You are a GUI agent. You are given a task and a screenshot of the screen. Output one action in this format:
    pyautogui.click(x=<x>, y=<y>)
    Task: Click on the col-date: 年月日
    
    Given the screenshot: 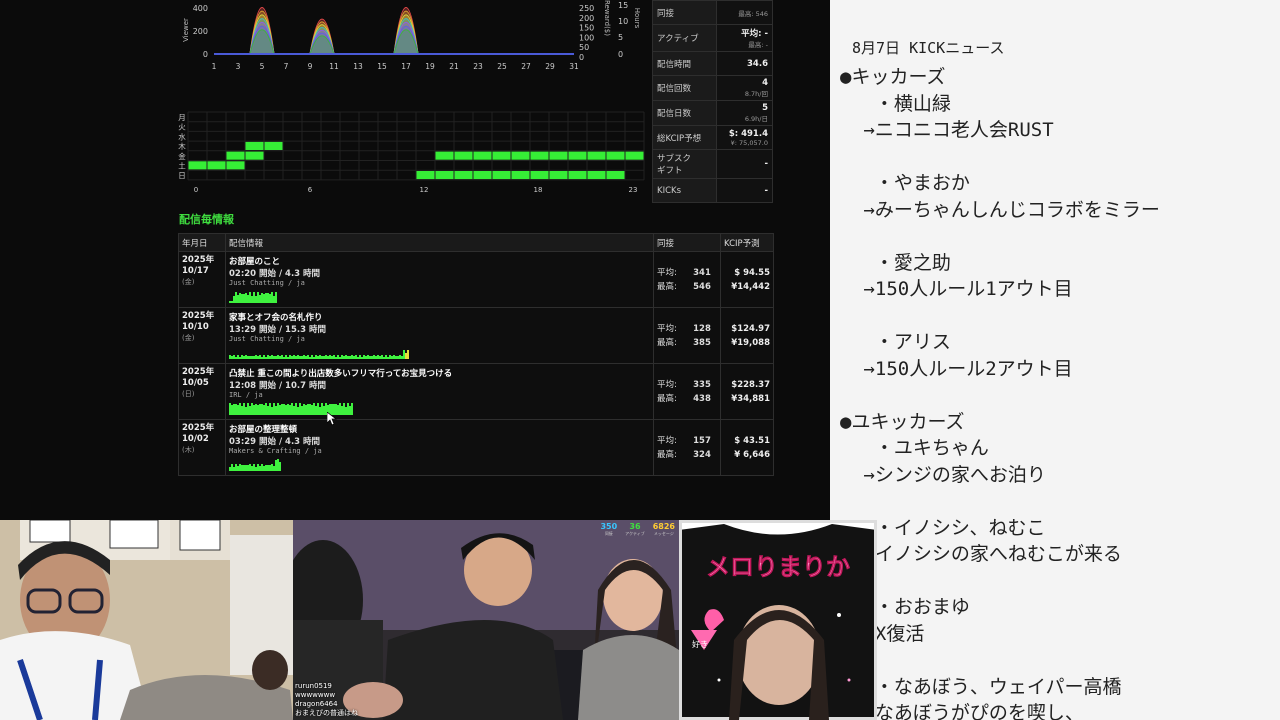 What is the action you would take?
    pyautogui.click(x=202, y=242)
    